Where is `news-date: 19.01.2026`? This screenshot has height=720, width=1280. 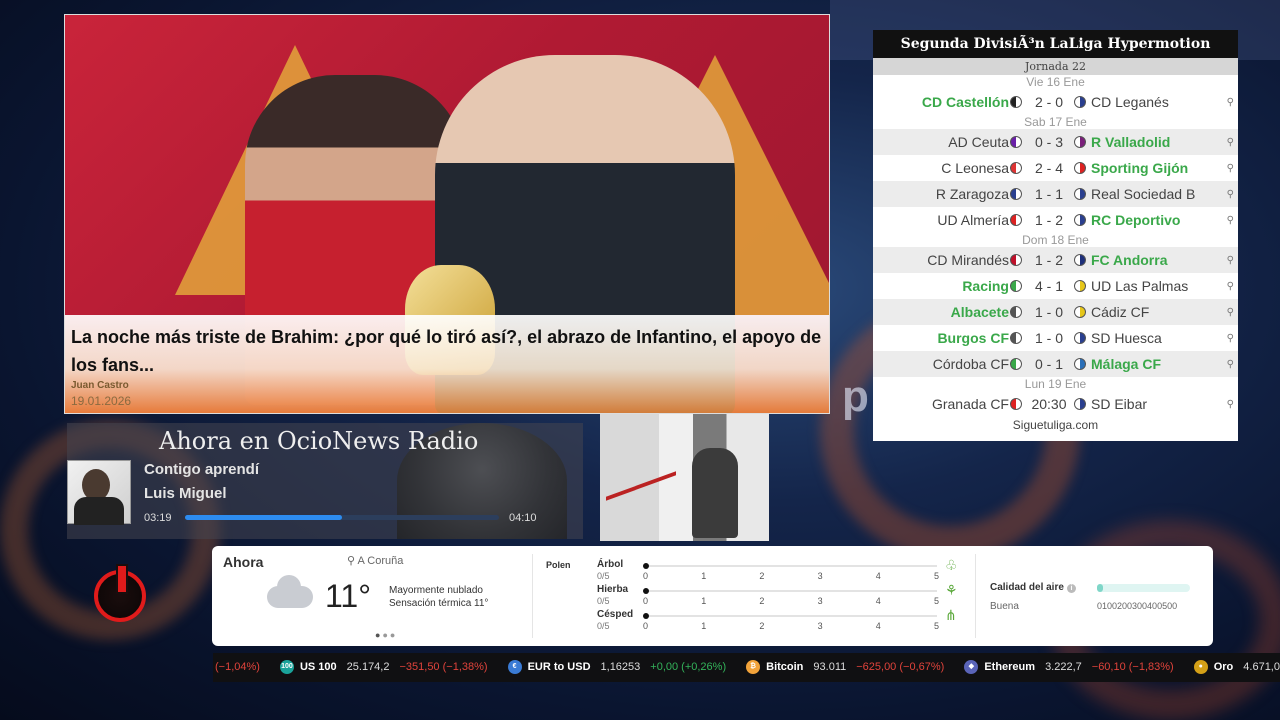 news-date: 19.01.2026 is located at coordinates (101, 401).